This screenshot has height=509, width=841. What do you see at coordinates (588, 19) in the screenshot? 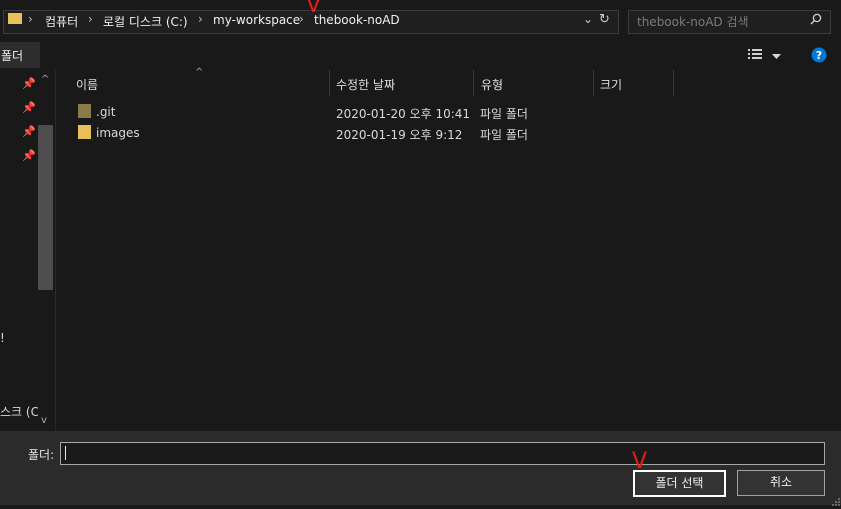
I see `address-dropdown-icon: ⌄` at bounding box center [588, 19].